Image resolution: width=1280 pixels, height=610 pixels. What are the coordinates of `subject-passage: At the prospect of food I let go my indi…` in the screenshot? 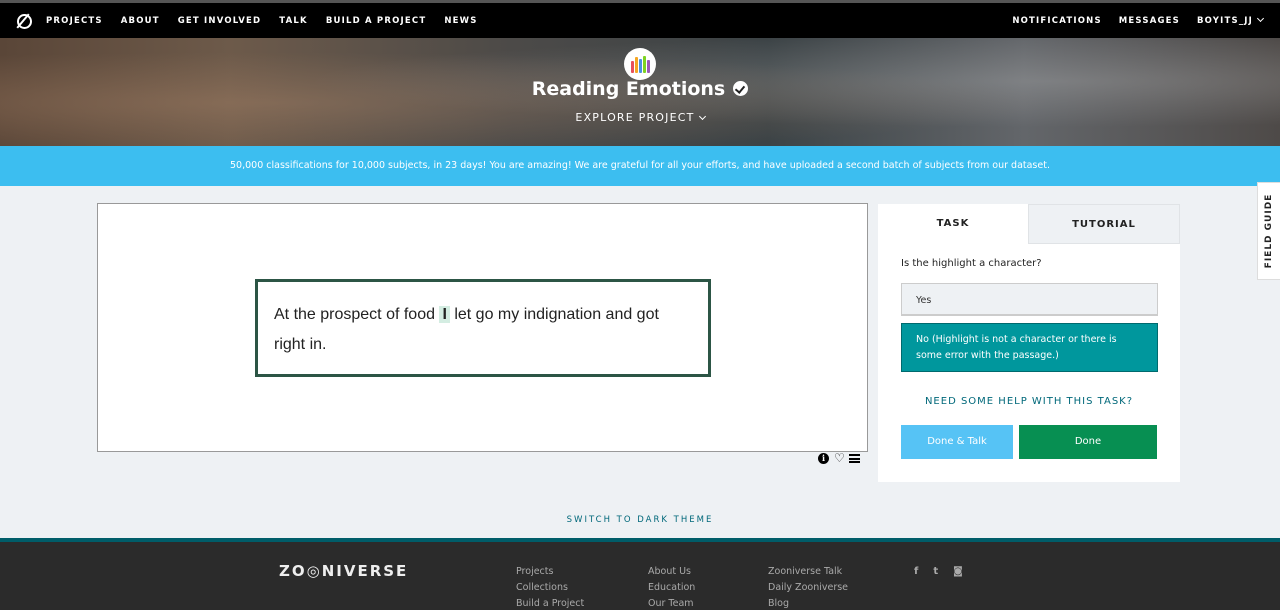 It's located at (483, 328).